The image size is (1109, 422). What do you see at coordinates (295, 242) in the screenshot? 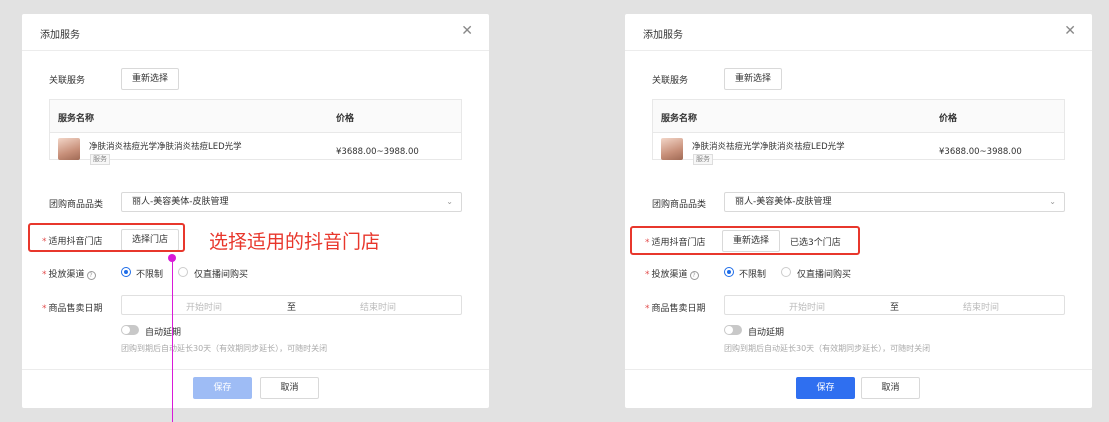
I see `annotation-label: 选择适用的抖音门店` at bounding box center [295, 242].